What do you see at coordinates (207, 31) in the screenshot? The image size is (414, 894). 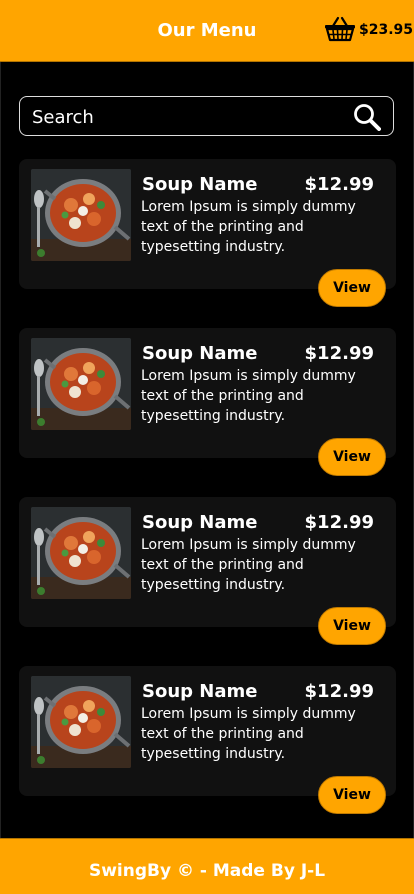 I see `app-header: Our Menu $23.95` at bounding box center [207, 31].